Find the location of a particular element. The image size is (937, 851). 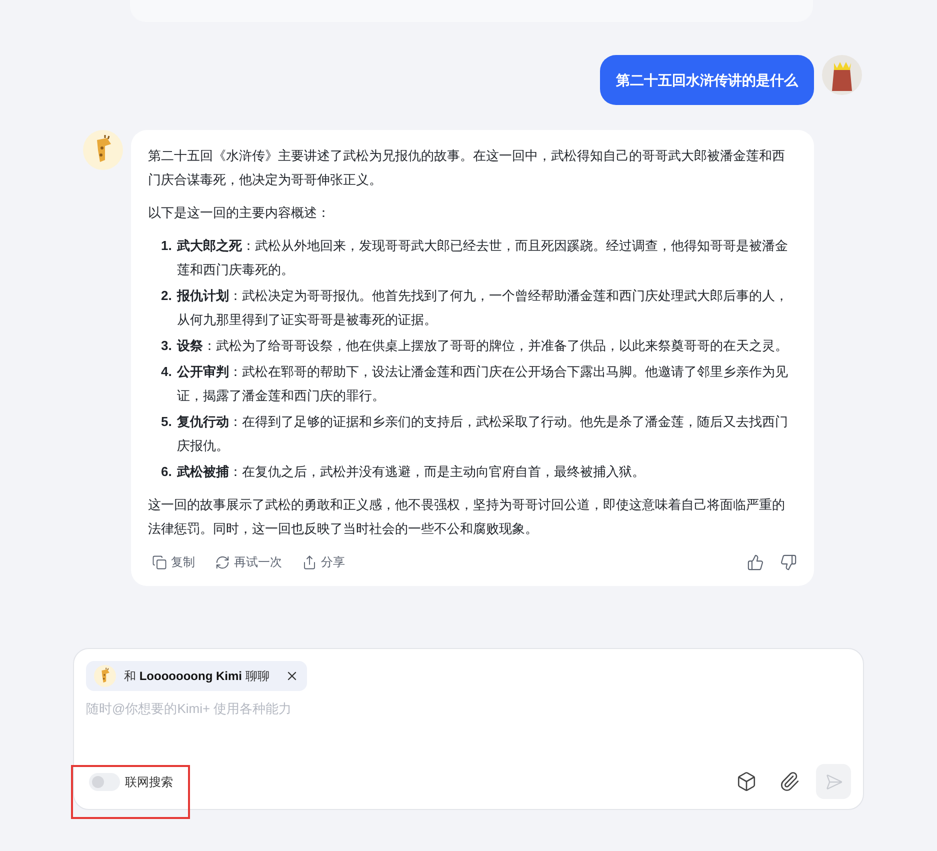

list-number: 4. is located at coordinates (167, 372).